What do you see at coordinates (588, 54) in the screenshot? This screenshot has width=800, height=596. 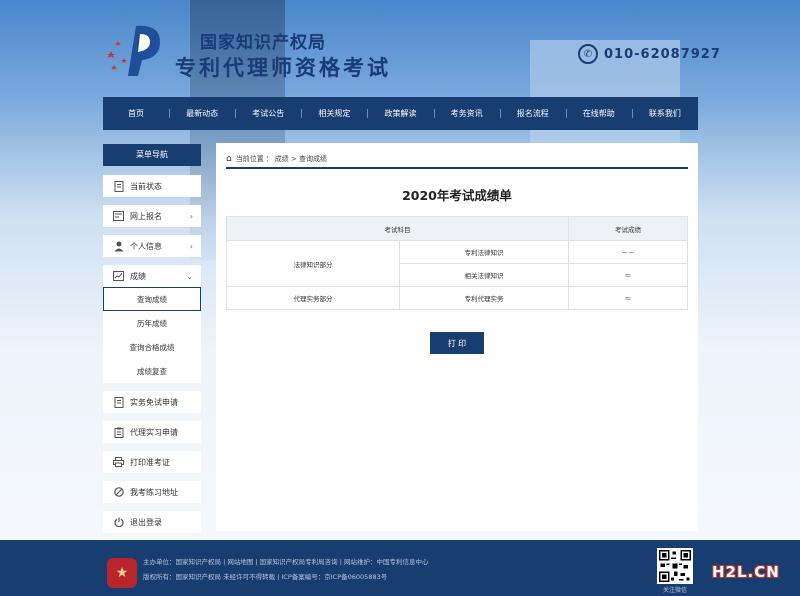 I see `phone-icon: ✆` at bounding box center [588, 54].